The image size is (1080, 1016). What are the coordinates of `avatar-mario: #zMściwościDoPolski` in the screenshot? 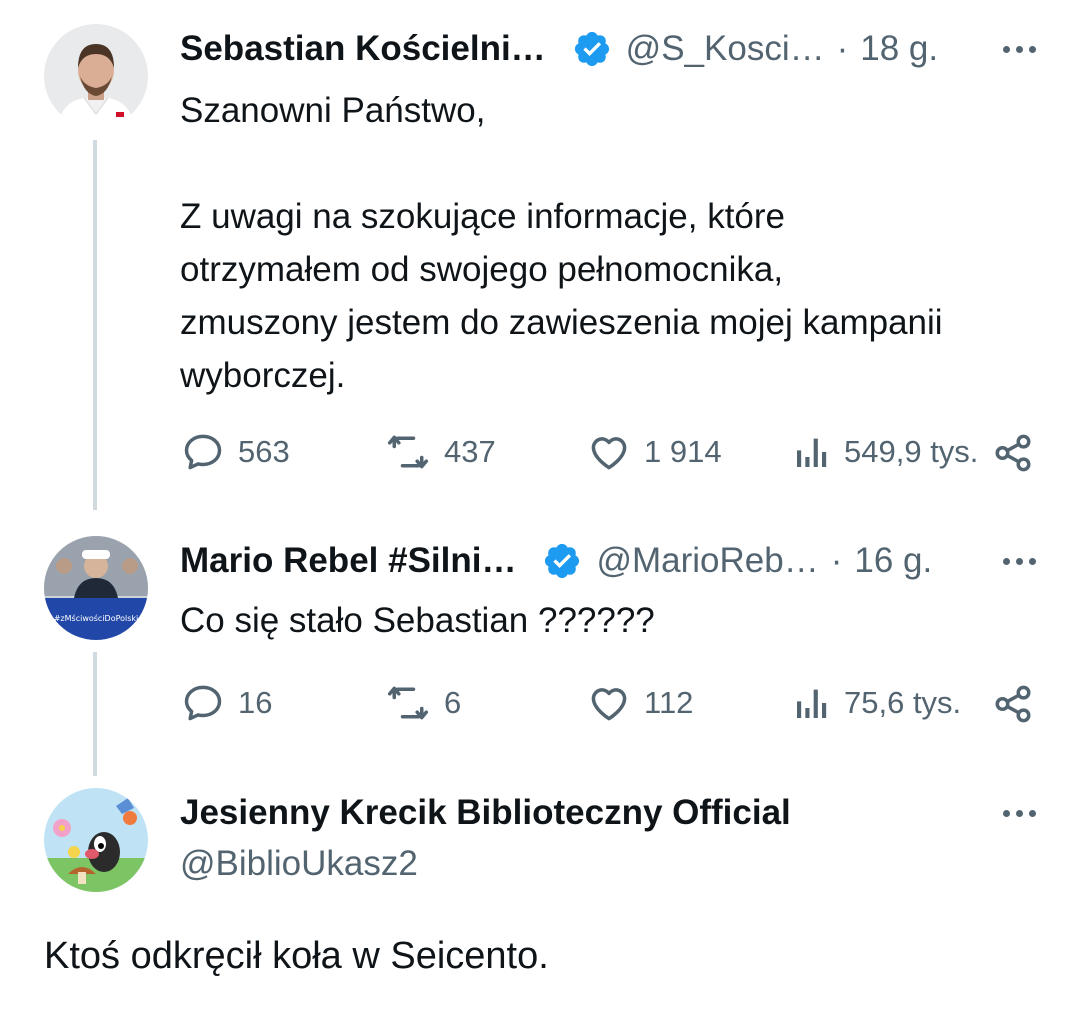 It's located at (96, 588).